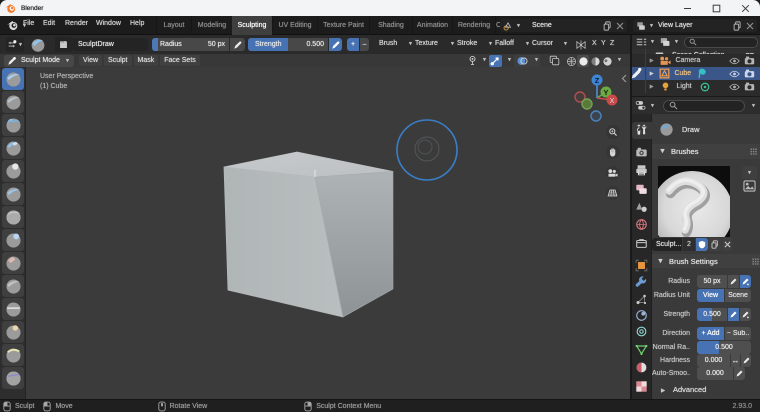 This screenshot has width=760, height=412. What do you see at coordinates (612, 101) in the screenshot?
I see `svg-text: X` at bounding box center [612, 101].